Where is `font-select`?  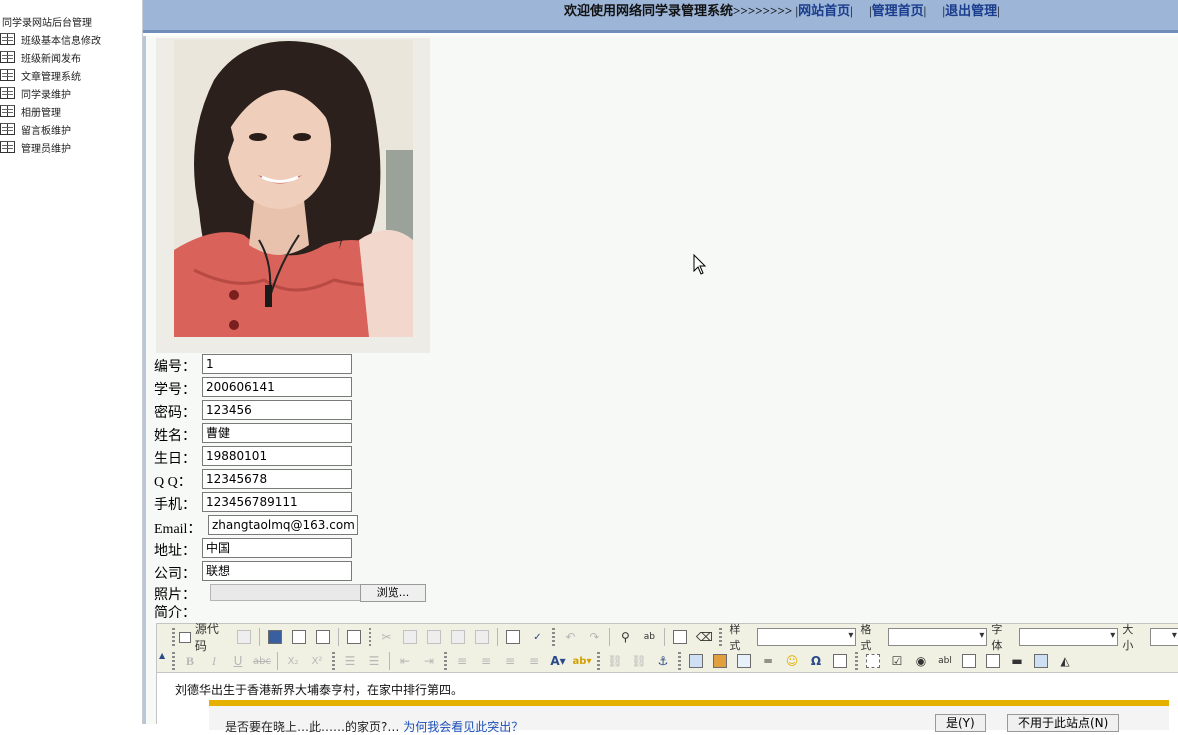
font-select is located at coordinates (1069, 637).